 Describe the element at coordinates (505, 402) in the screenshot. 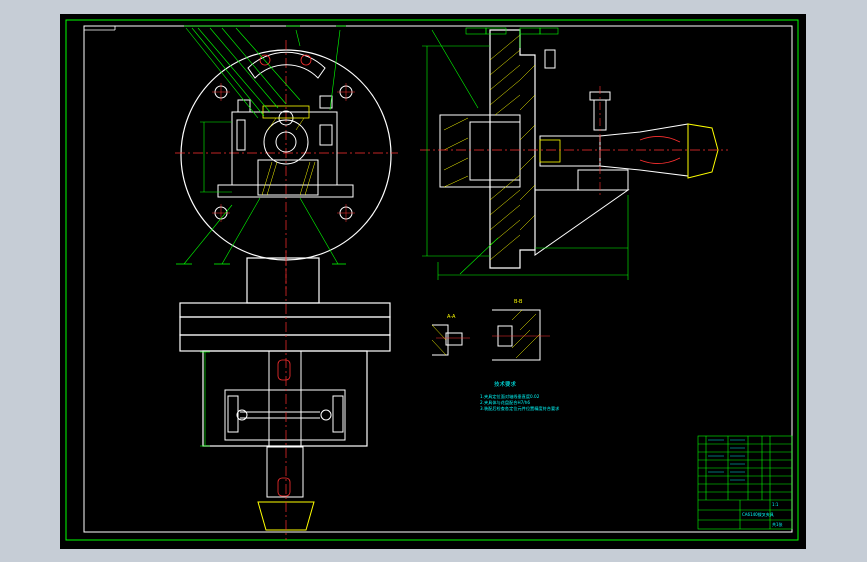

I see `tech-req-line-2: 2.夹具体与花盘配合H7/h6` at that location.